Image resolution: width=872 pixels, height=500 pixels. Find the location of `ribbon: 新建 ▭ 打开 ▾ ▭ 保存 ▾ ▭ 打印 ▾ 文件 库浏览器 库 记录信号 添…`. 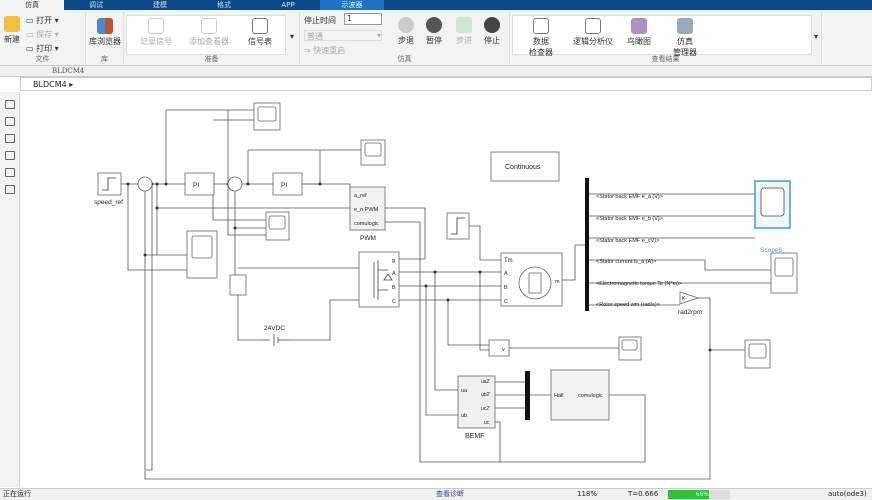

ribbon: 新建 ▭ 打开 ▾ ▭ 保存 ▾ ▭ 打印 ▾ 文件 库浏览器 库 记录信号 添… is located at coordinates (436, 38).